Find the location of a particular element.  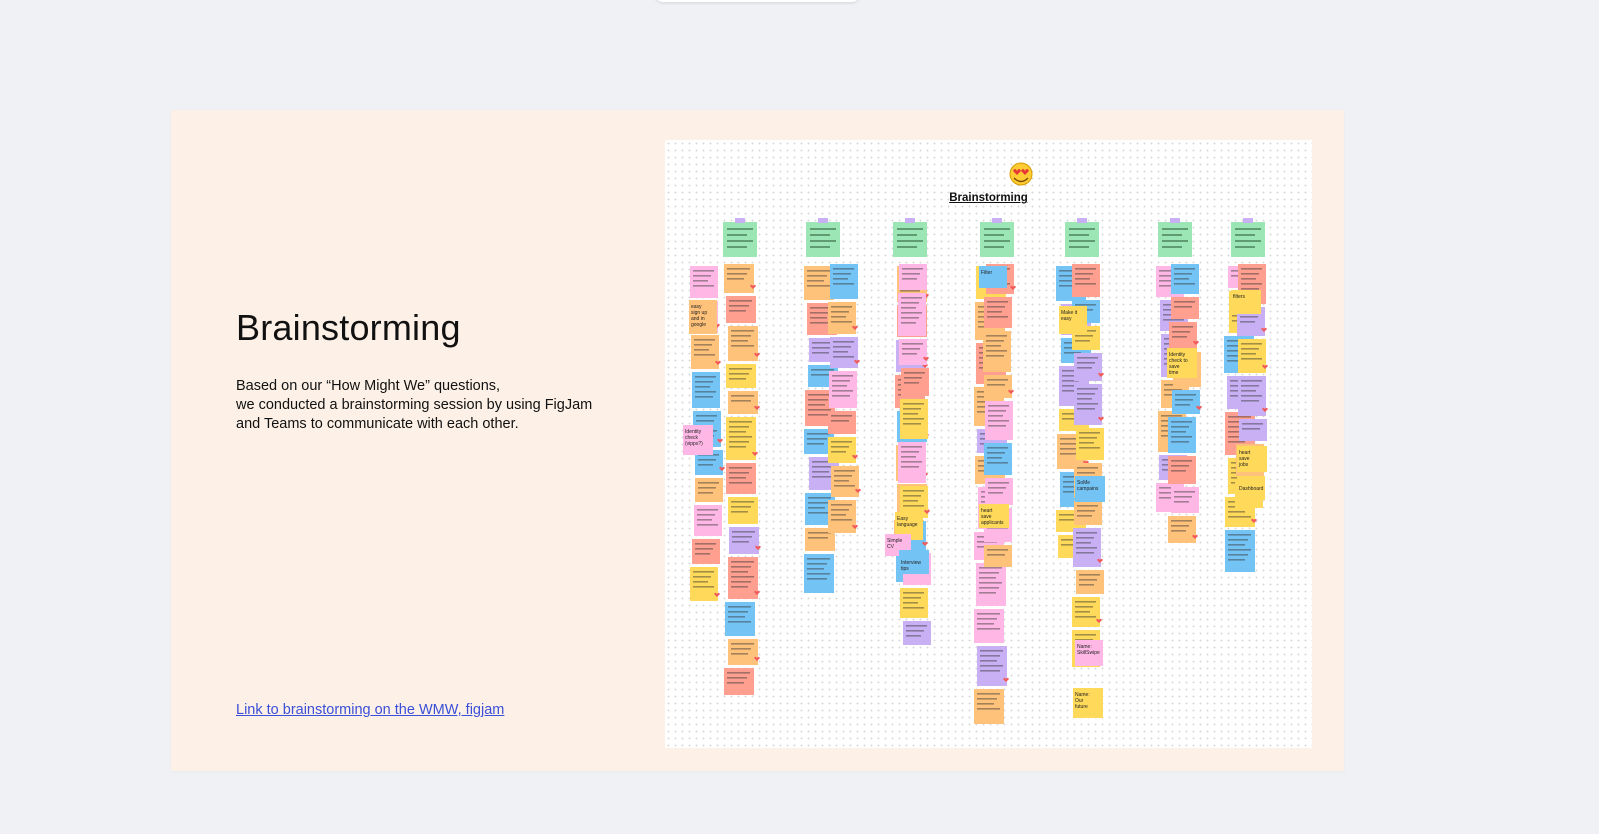

sticky-note-text: google is located at coordinates (698, 325).